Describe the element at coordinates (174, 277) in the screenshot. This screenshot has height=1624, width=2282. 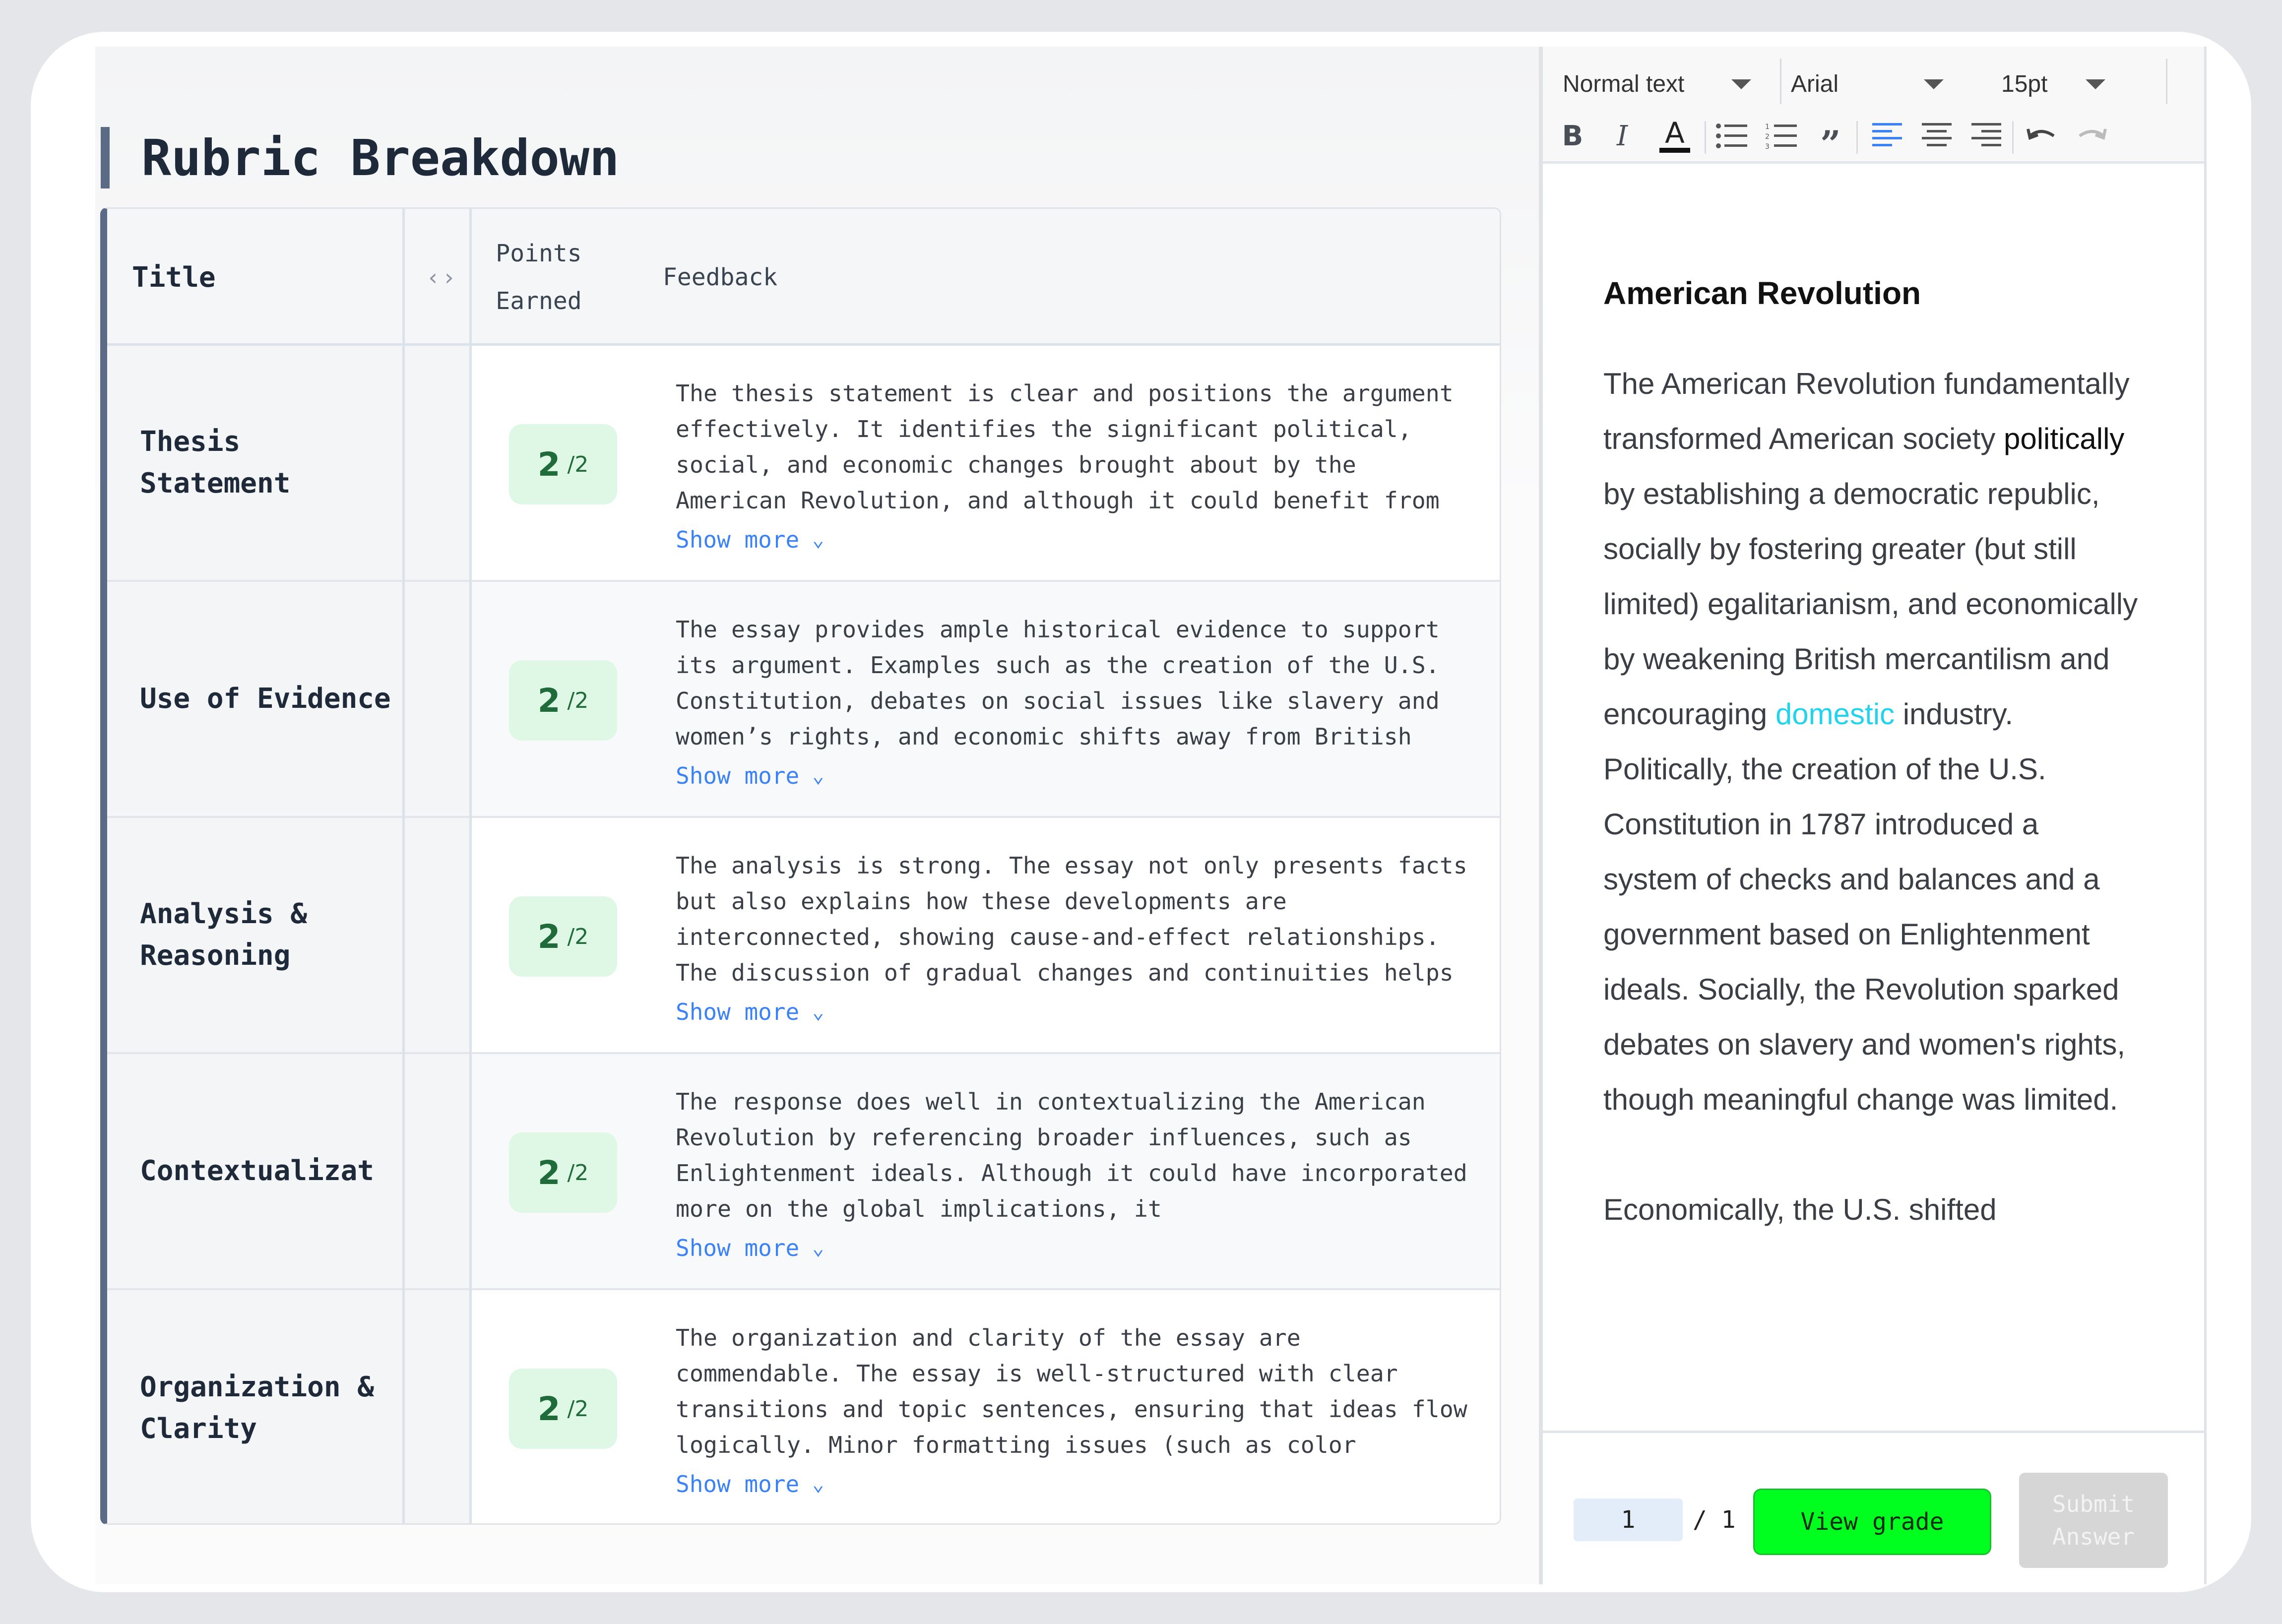
I see `column-header-title: Title` at that location.